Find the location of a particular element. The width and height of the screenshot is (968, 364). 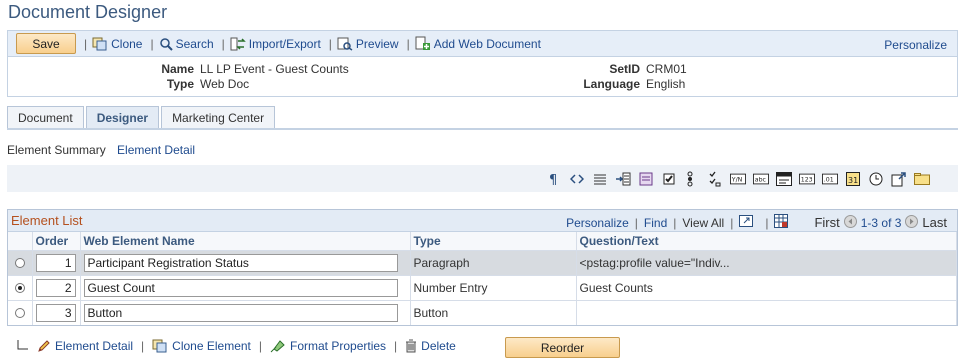

question-cell: Guest Counts is located at coordinates (766, 287).